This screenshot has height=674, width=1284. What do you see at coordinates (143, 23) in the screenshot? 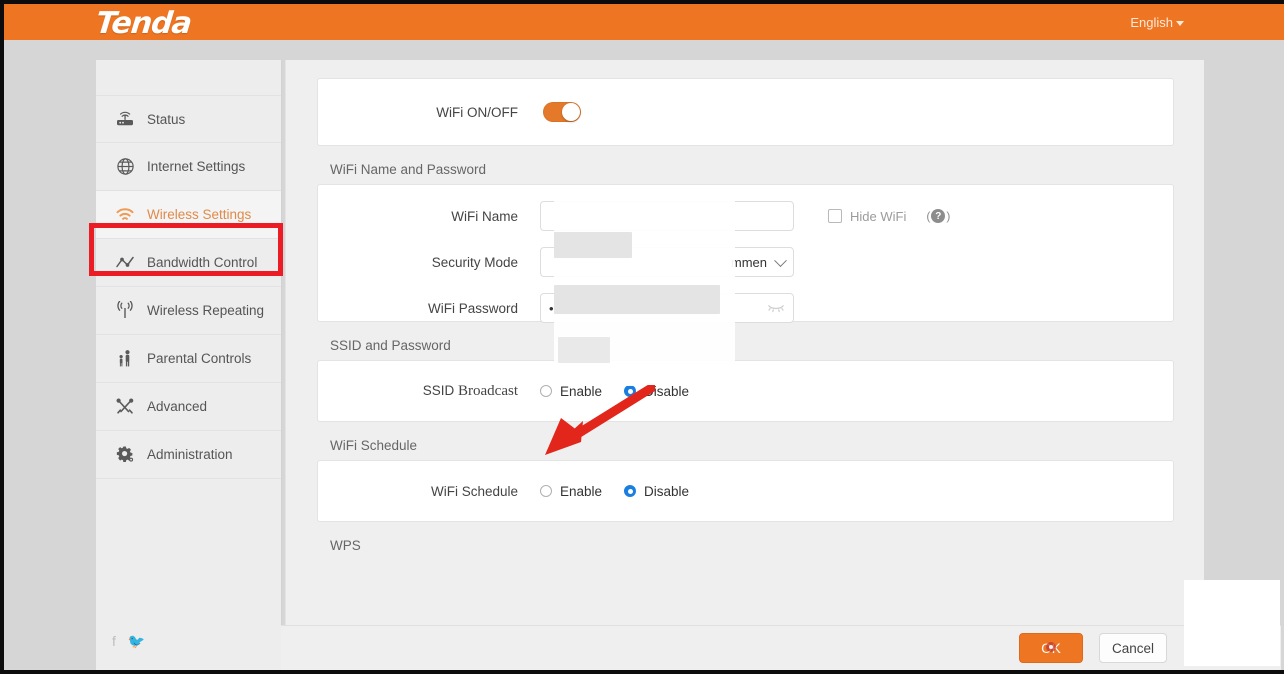
I see `tenda-logo: Tenda` at bounding box center [143, 23].